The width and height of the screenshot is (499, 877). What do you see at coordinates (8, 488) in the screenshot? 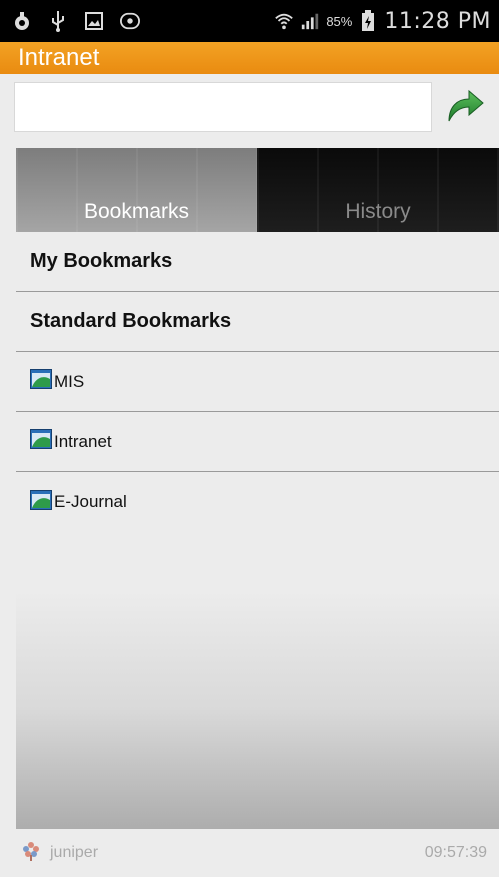
I see `left-margin` at bounding box center [8, 488].